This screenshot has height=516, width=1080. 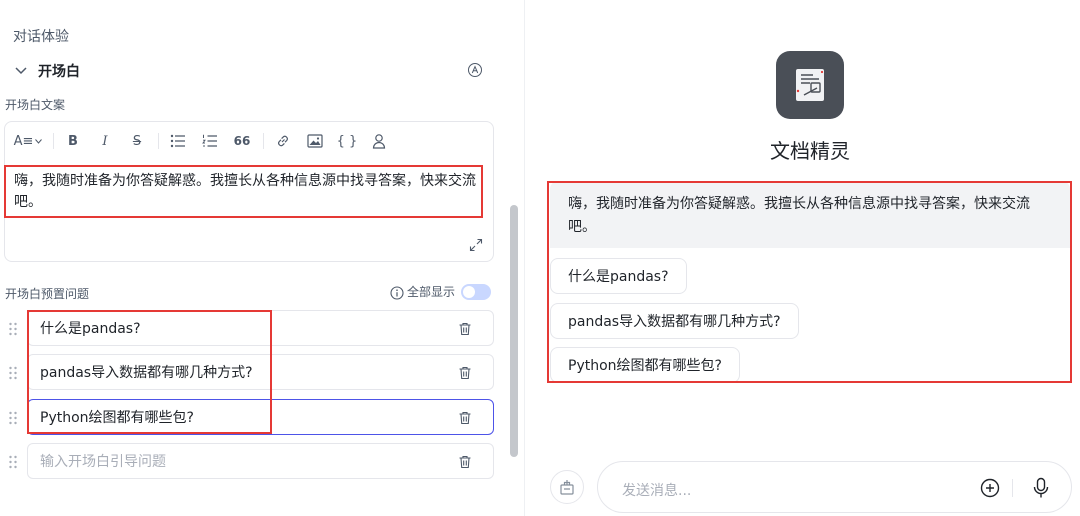 I want to click on editor-toolbar: A≡ B I S 66 {}, so click(x=249, y=141).